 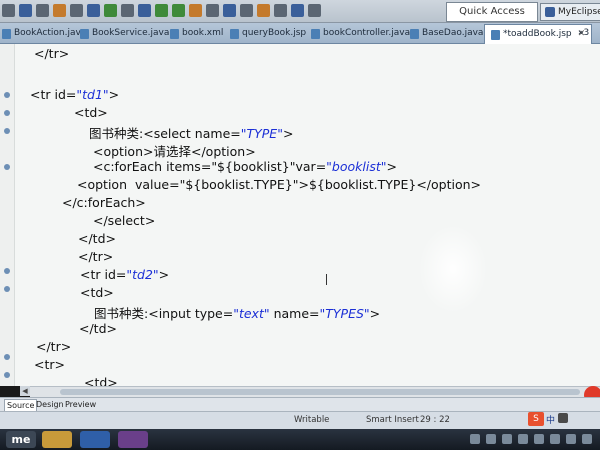 I want to click on code-token: <option value=, so click(x=128, y=184).